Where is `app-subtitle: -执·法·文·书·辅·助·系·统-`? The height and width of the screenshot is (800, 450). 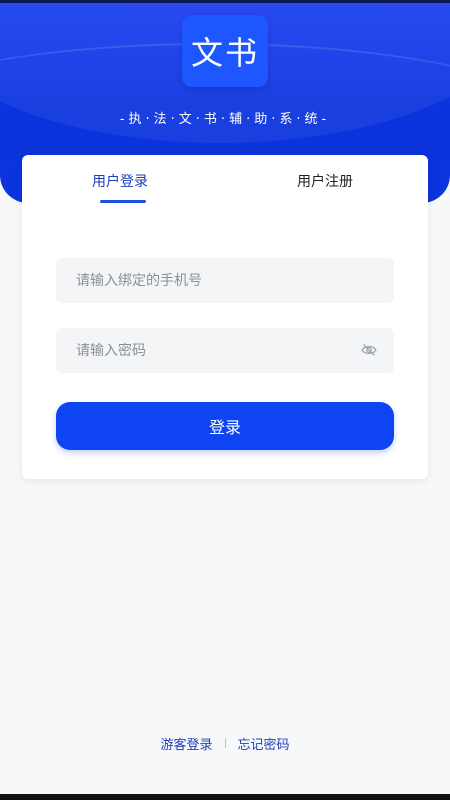 app-subtitle: -执·法·文·书·辅·助·系·统- is located at coordinates (225, 119).